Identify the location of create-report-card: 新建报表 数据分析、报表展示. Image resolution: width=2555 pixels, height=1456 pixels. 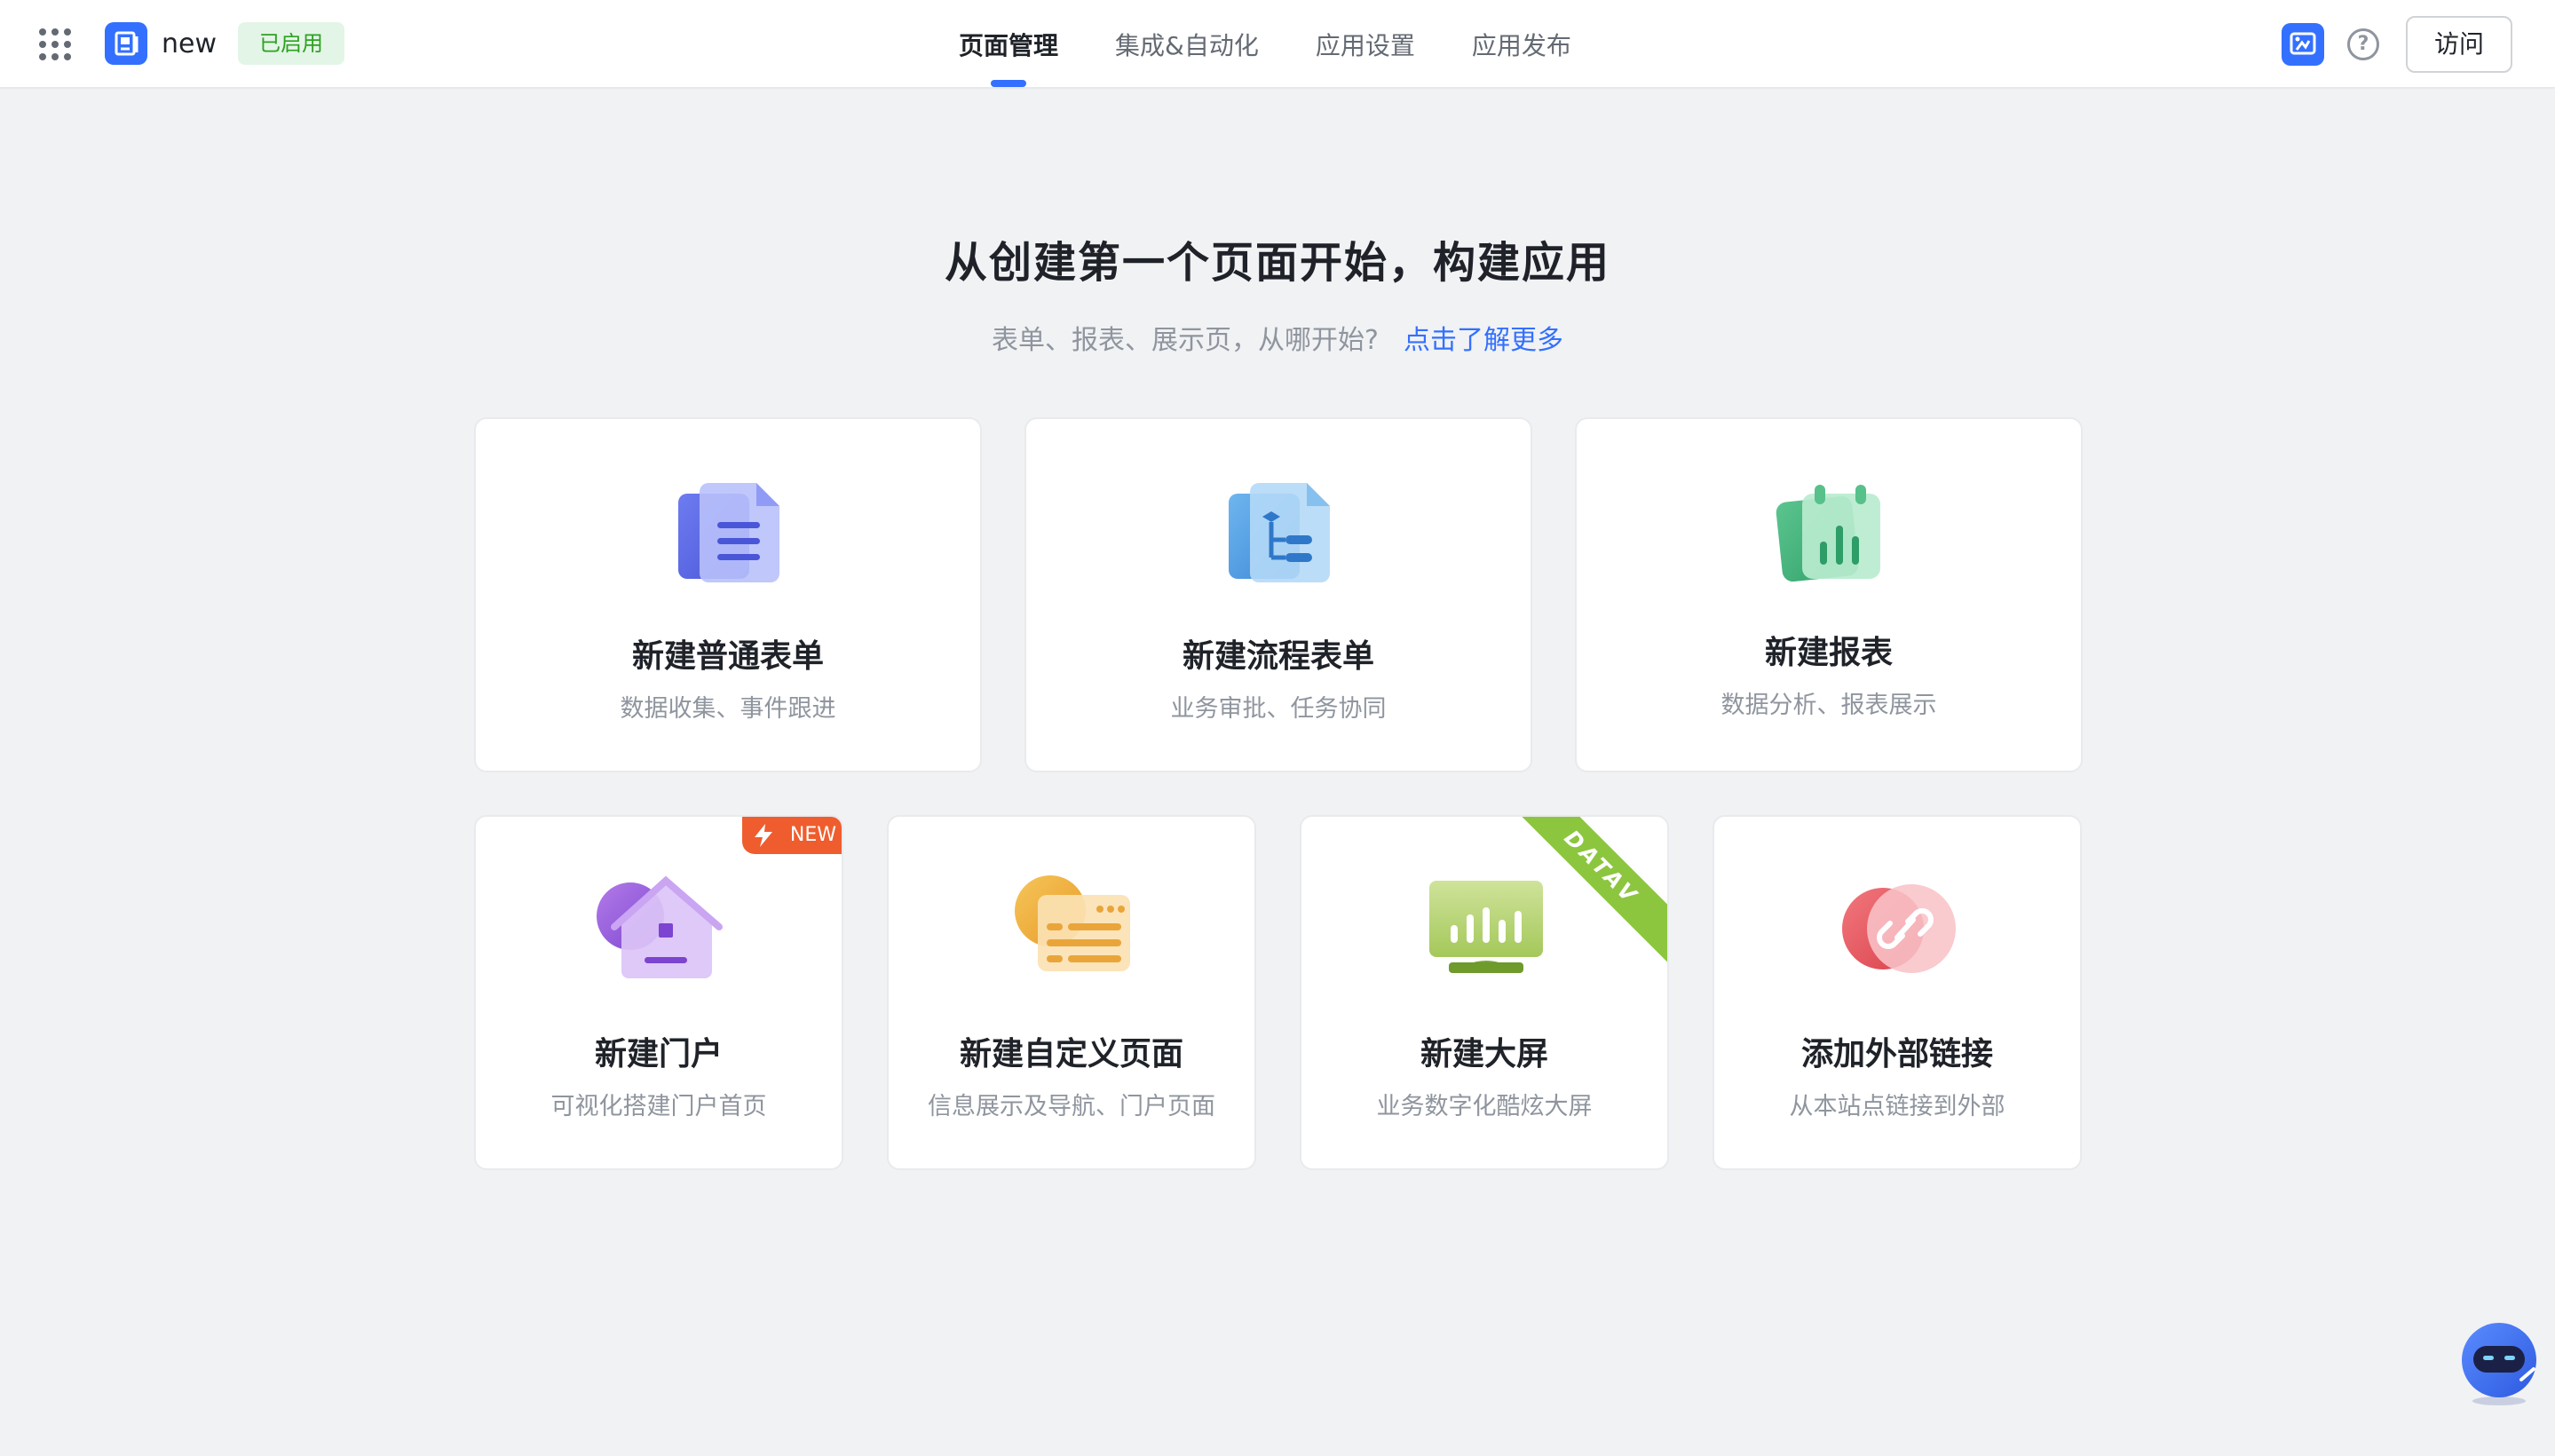
(1829, 594).